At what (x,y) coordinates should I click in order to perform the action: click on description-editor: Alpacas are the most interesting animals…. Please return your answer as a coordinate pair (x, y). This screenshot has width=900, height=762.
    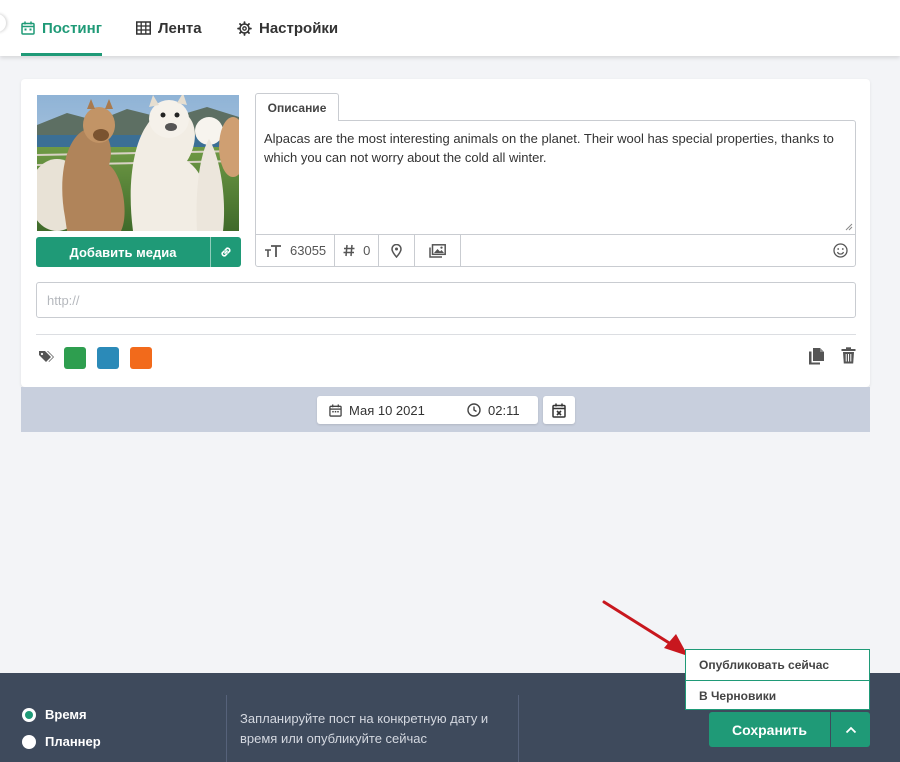
    Looking at the image, I should click on (555, 193).